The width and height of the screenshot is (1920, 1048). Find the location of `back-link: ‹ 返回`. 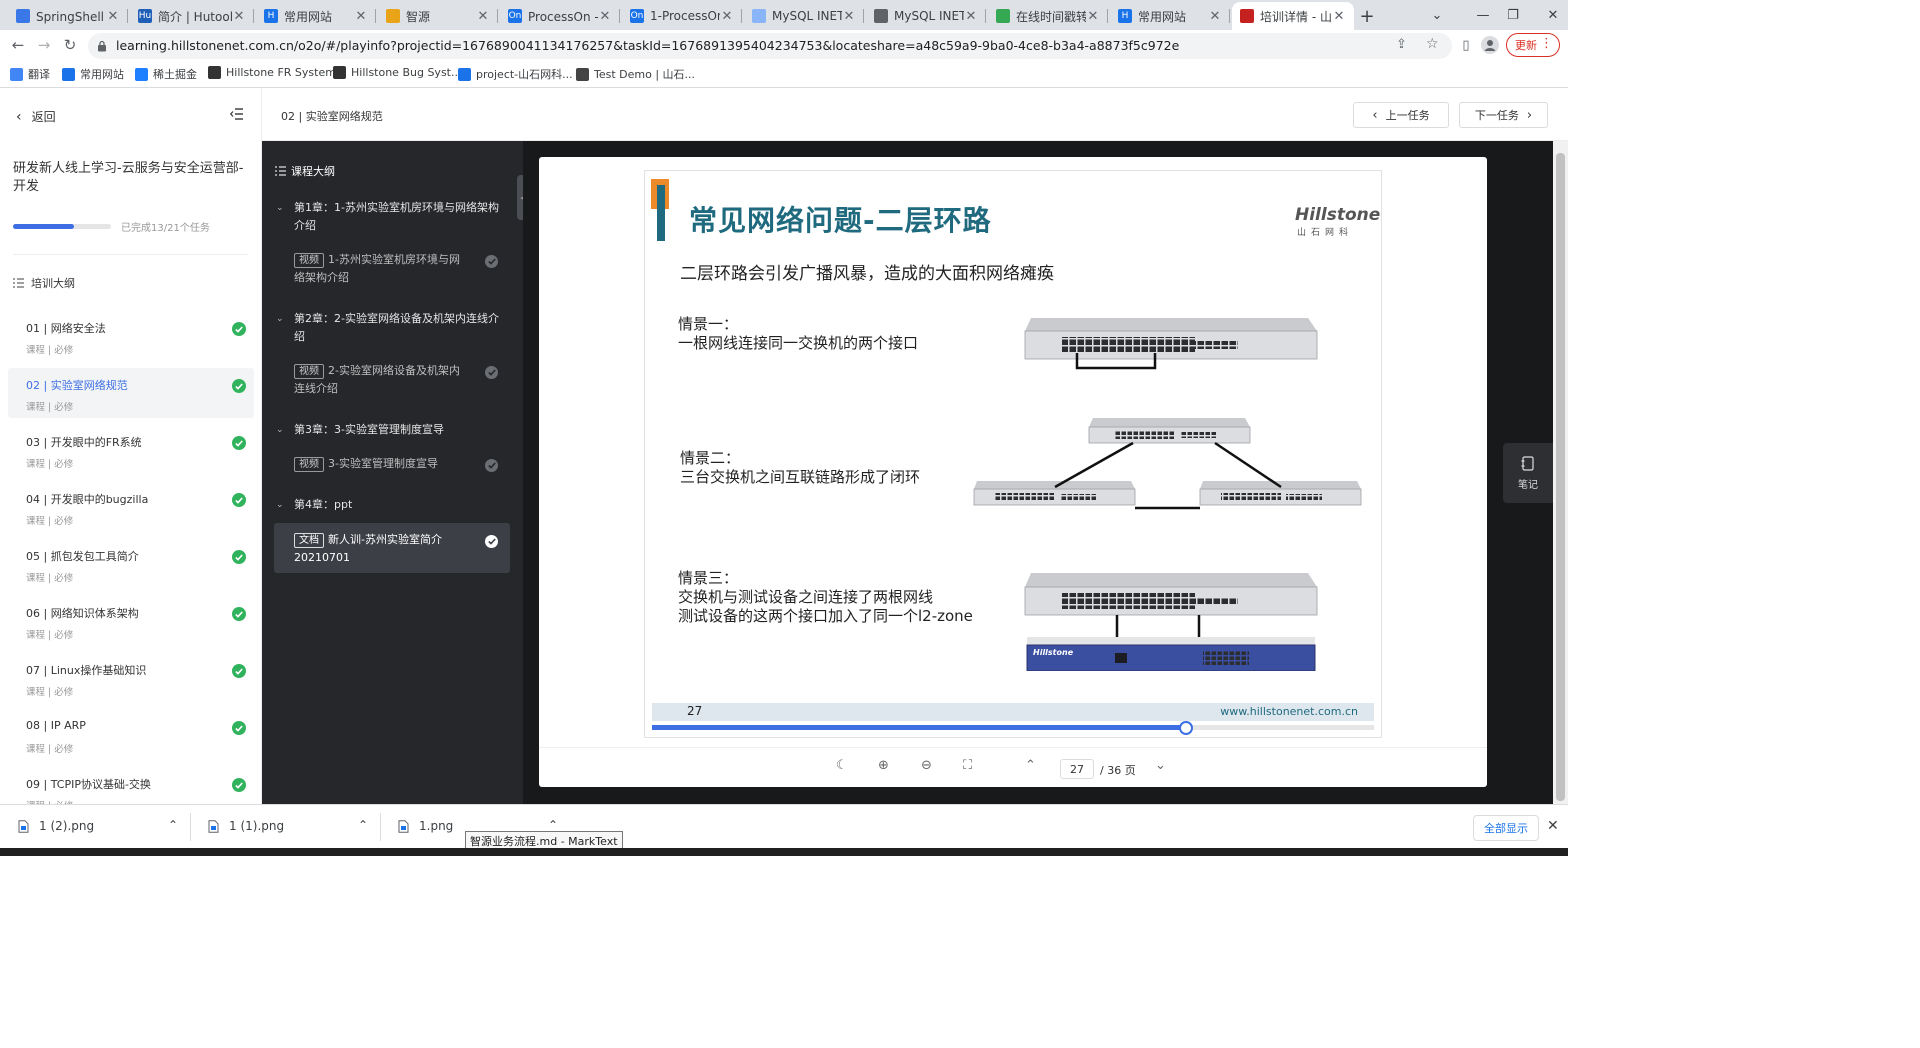

back-link: ‹ 返回 is located at coordinates (36, 116).